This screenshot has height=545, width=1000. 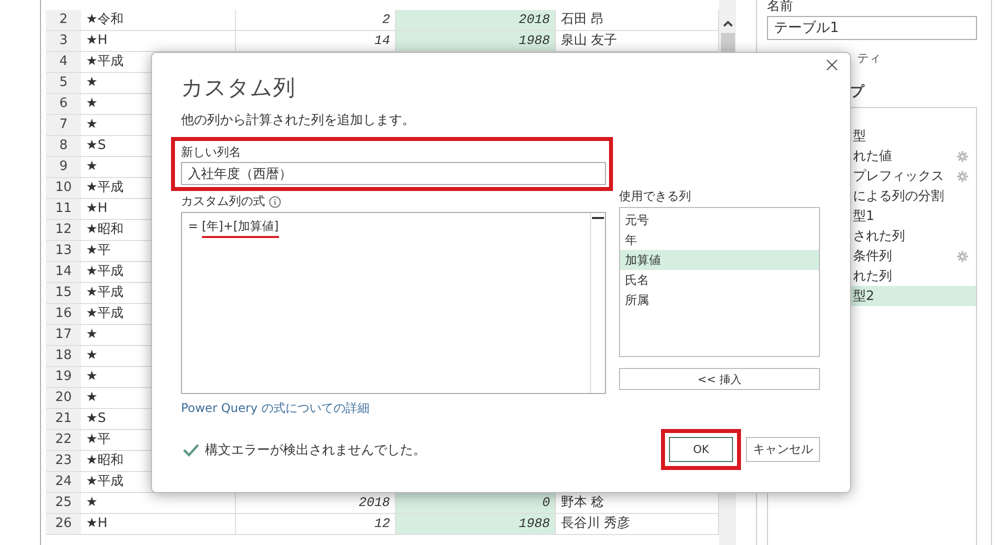 What do you see at coordinates (63, 104) in the screenshot?
I see `row-number: 6` at bounding box center [63, 104].